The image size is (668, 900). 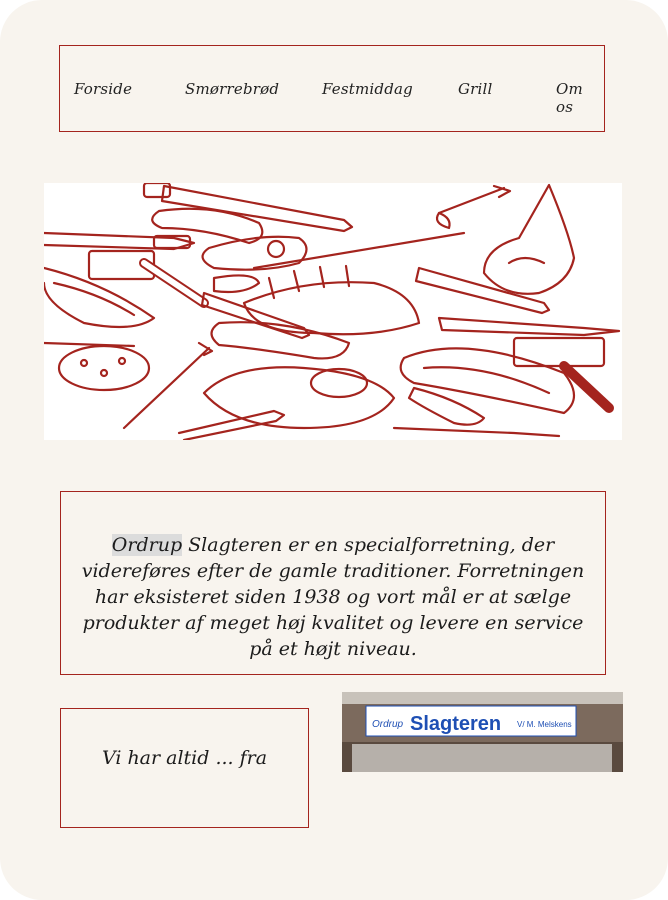 I want to click on shop-sign-owner: V/ M. Melskens, so click(x=544, y=724).